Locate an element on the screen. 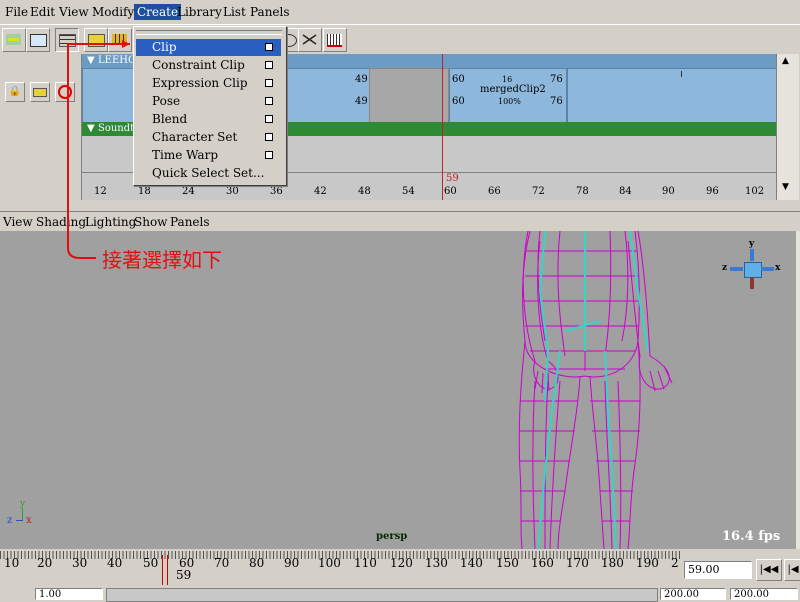 The height and width of the screenshot is (602, 800). timeslider-tick: 160 is located at coordinates (542, 563).